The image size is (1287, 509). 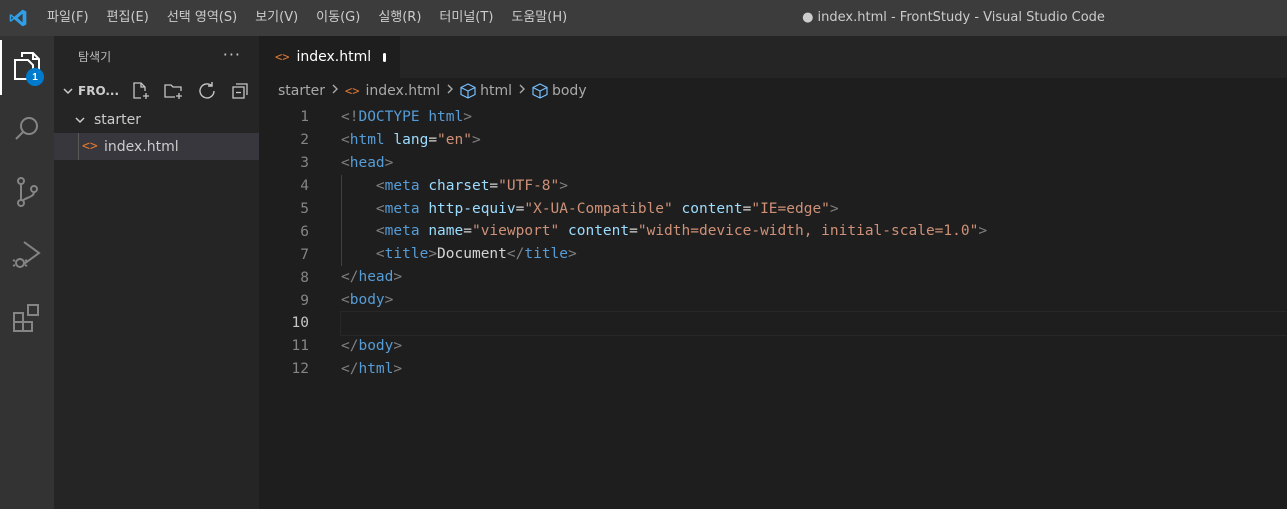 I want to click on code-line-content: <title>Document</title>, so click(x=814, y=254).